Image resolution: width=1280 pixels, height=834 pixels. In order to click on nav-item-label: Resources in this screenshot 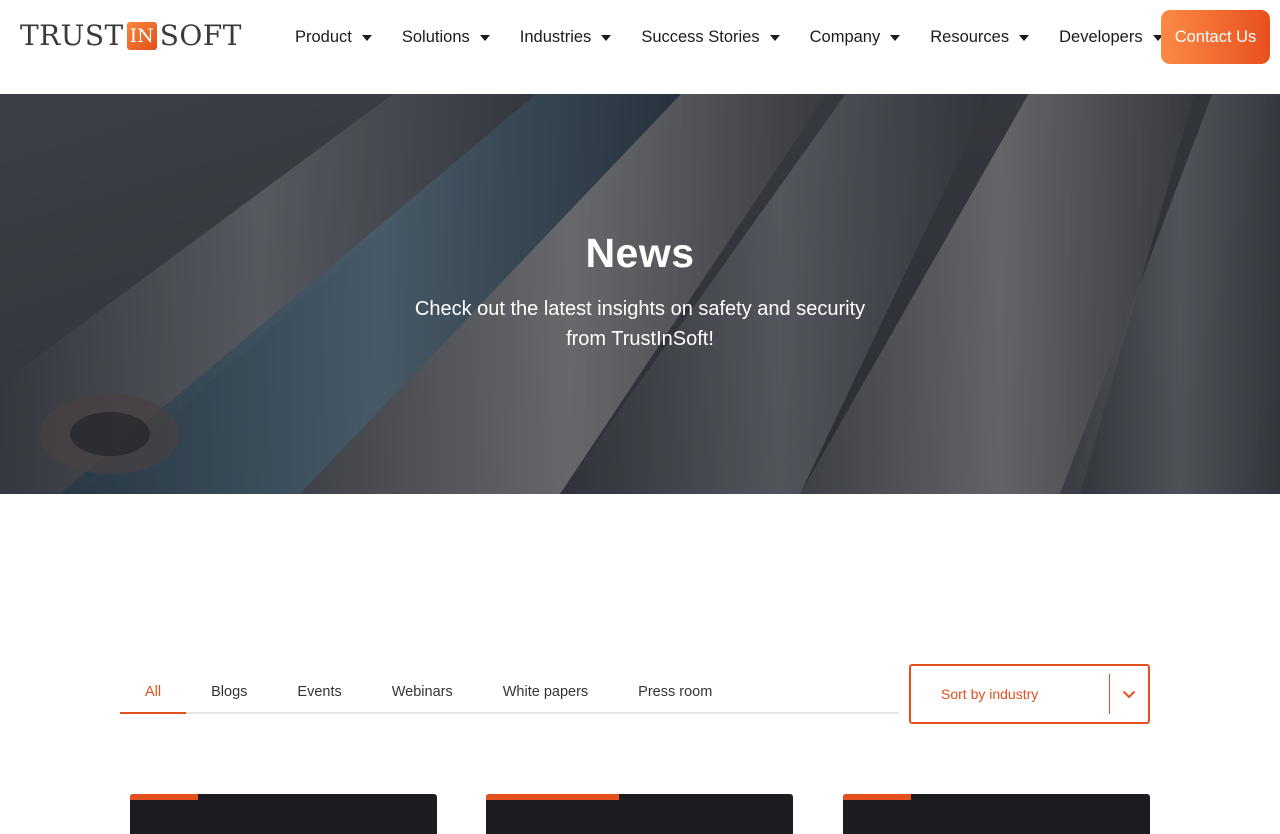, I will do `click(970, 36)`.